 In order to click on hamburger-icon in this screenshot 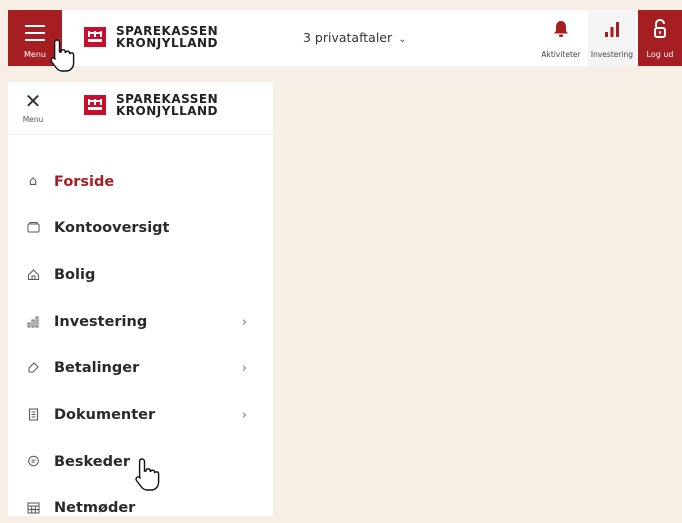, I will do `click(35, 35)`.